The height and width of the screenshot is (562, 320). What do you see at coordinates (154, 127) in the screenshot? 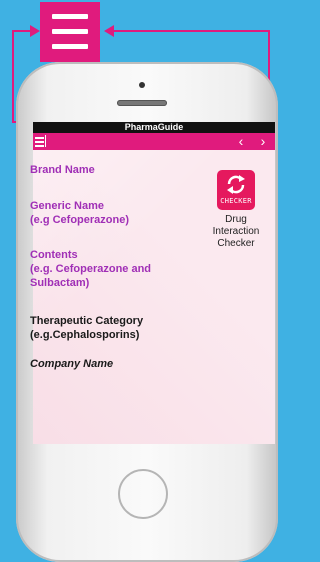
I see `app-title: PharmaGuide` at bounding box center [154, 127].